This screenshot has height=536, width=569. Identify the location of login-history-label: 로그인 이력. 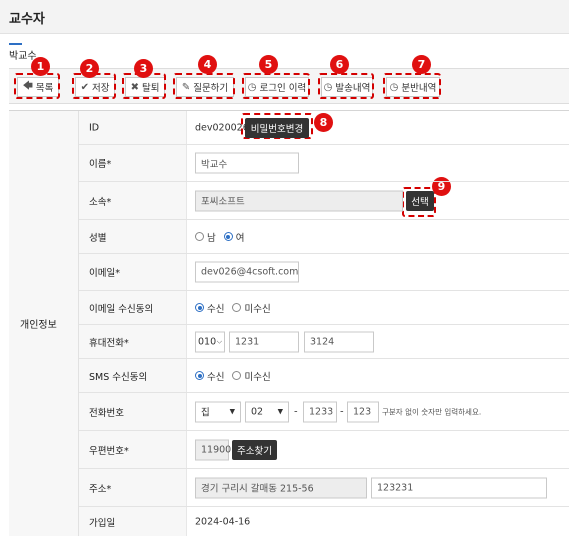
(283, 88).